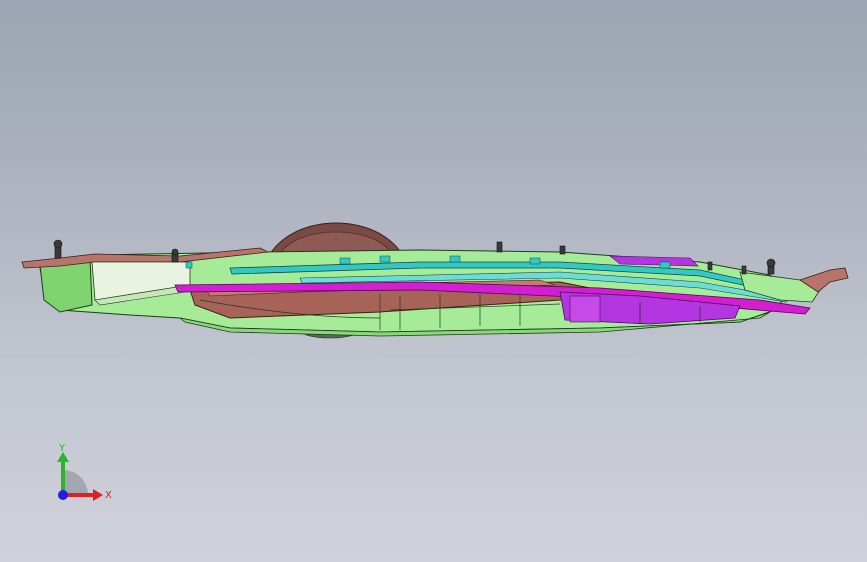 The height and width of the screenshot is (562, 867). Describe the element at coordinates (98, 495) in the screenshot. I see `x-axis-arrow-icon` at that location.